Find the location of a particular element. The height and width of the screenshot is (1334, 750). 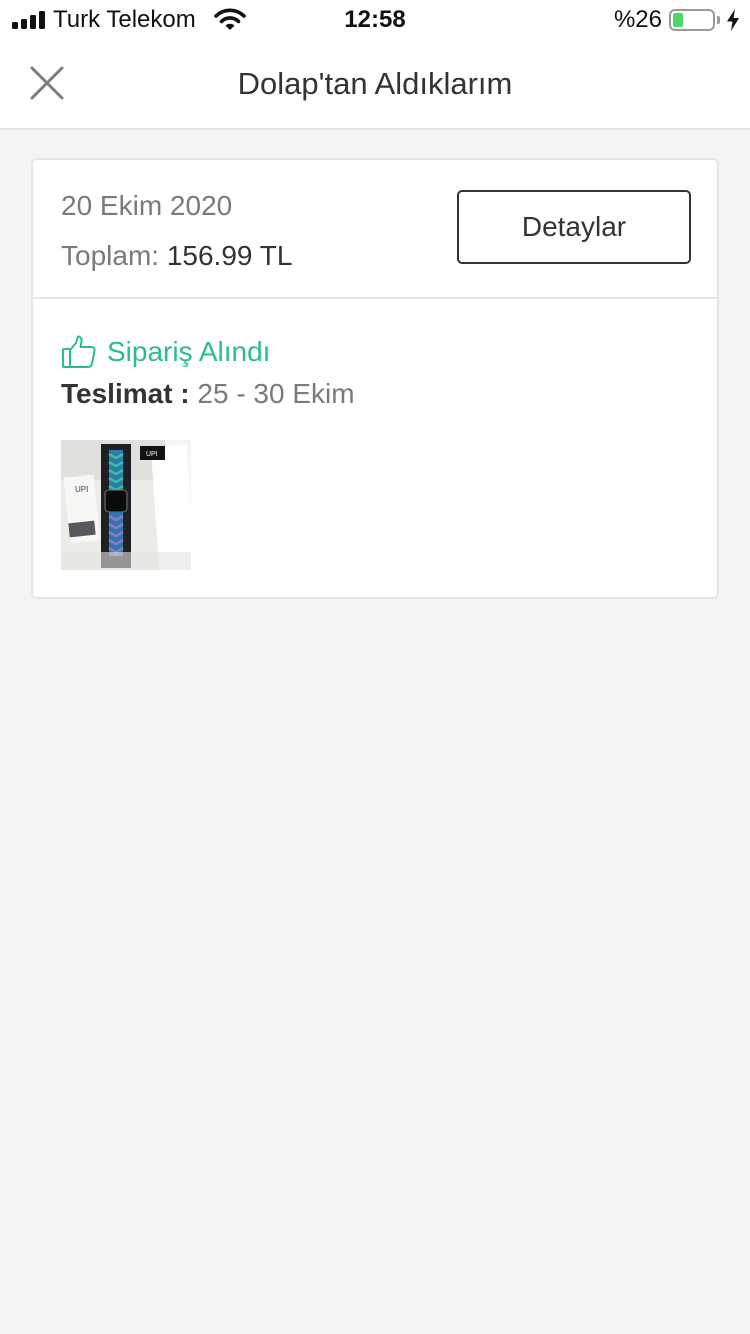

delivery-info: Teslimat : 25 - 30 Ekim is located at coordinates (208, 394).